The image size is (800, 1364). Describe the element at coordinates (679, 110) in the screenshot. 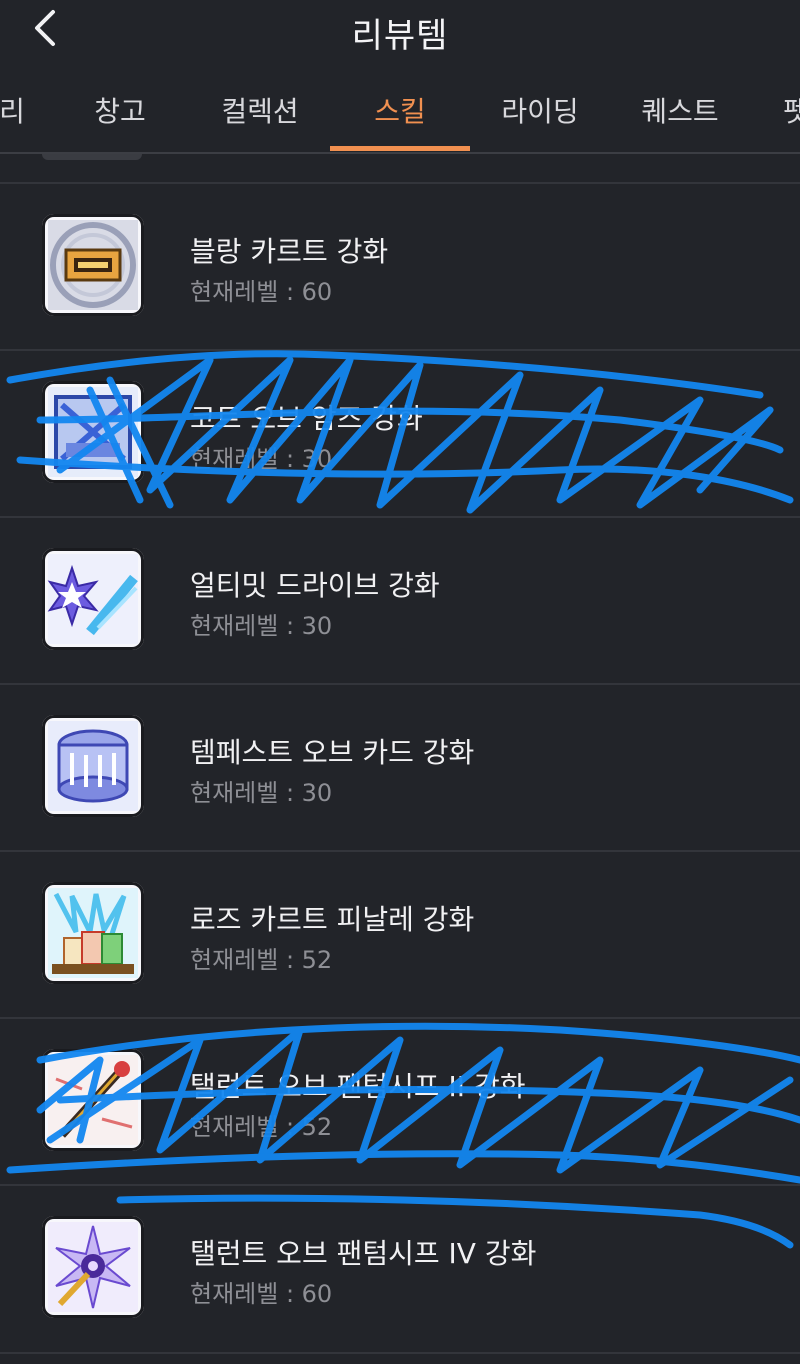

I see `tab-quest: 퀘스트` at that location.